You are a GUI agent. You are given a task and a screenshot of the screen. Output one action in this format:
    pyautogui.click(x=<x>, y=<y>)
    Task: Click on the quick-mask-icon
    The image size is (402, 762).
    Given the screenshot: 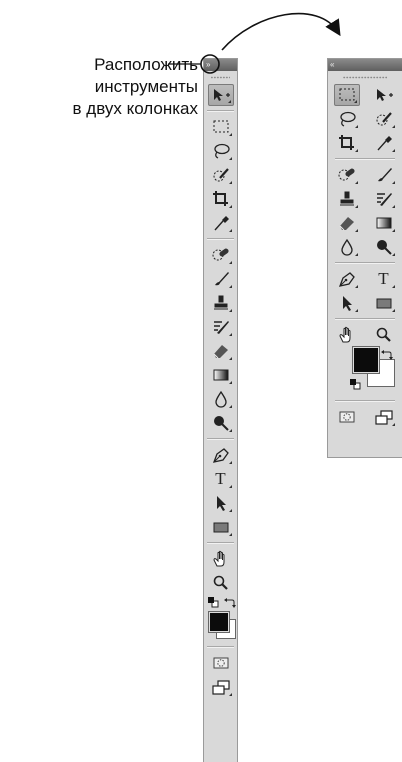 What is the action you would take?
    pyautogui.click(x=220, y=663)
    